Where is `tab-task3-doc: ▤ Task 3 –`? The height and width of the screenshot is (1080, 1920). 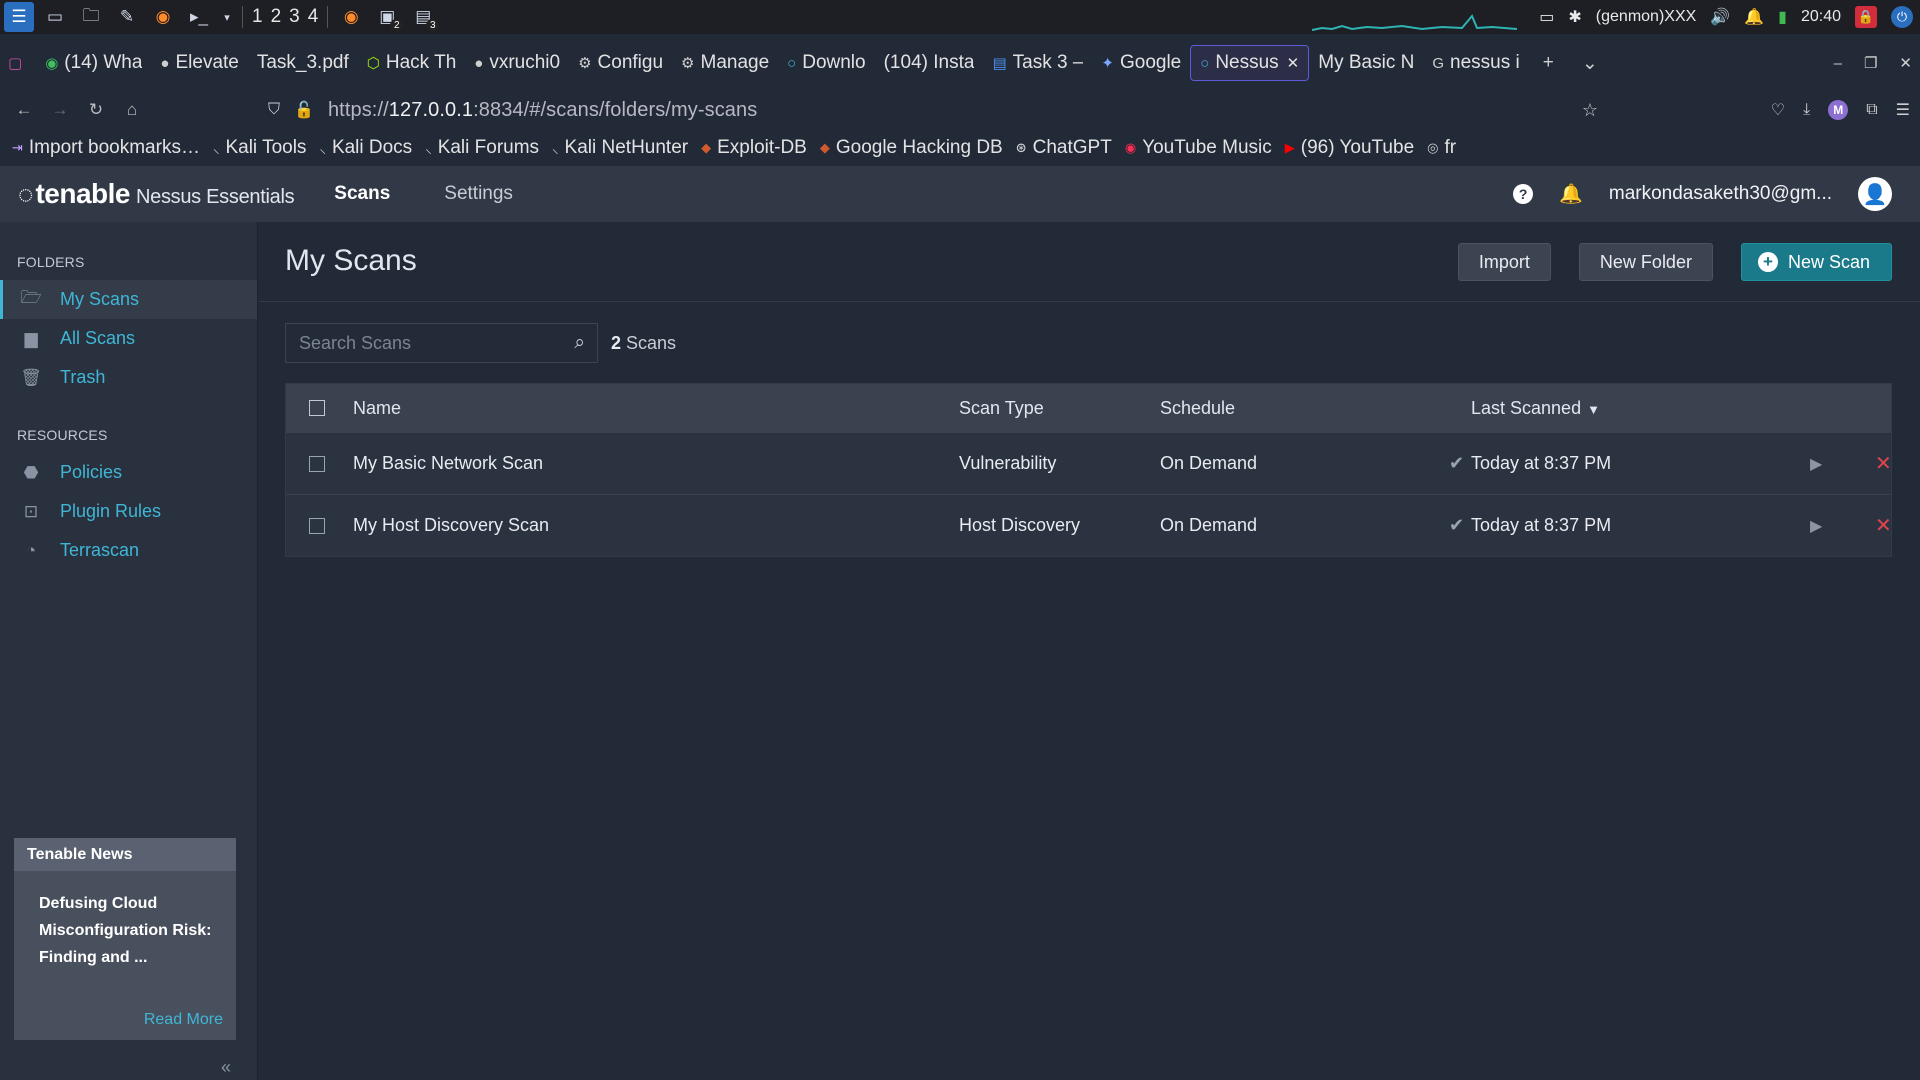
tab-task3-doc: ▤ Task 3 – is located at coordinates (1037, 63).